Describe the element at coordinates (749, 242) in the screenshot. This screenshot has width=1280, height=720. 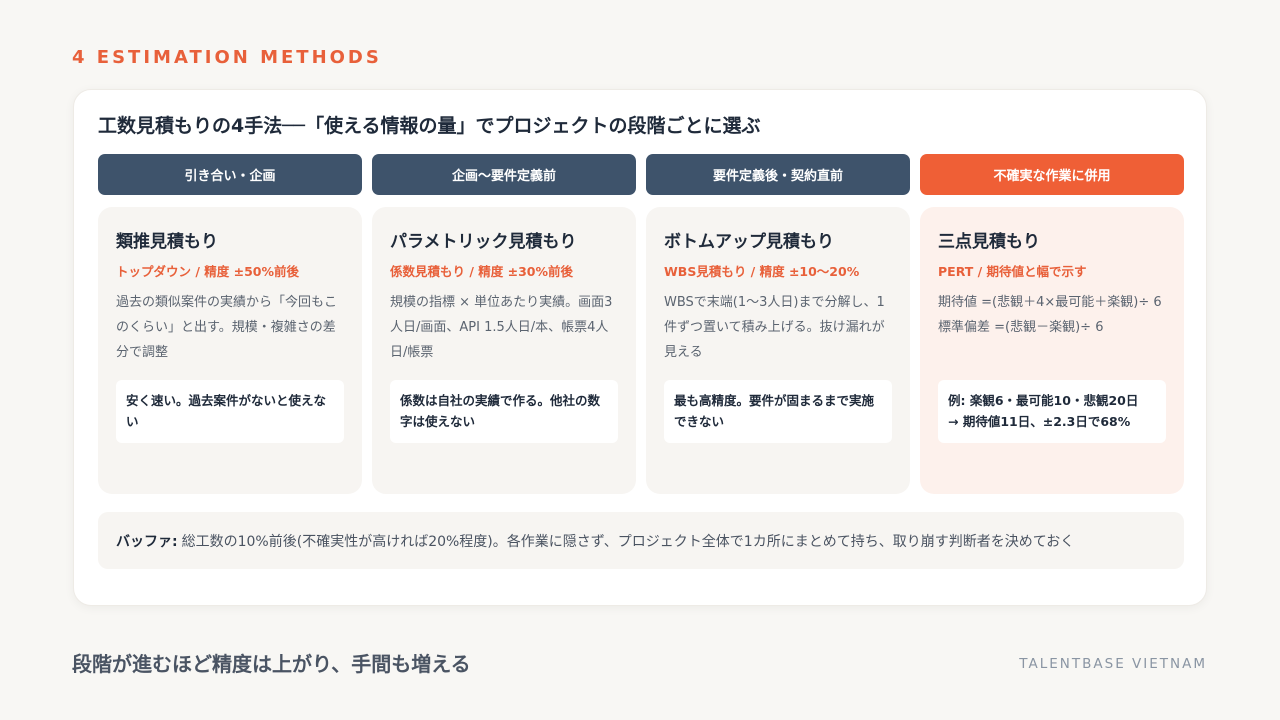
I see `method-name: ボトムアップ見積もり` at that location.